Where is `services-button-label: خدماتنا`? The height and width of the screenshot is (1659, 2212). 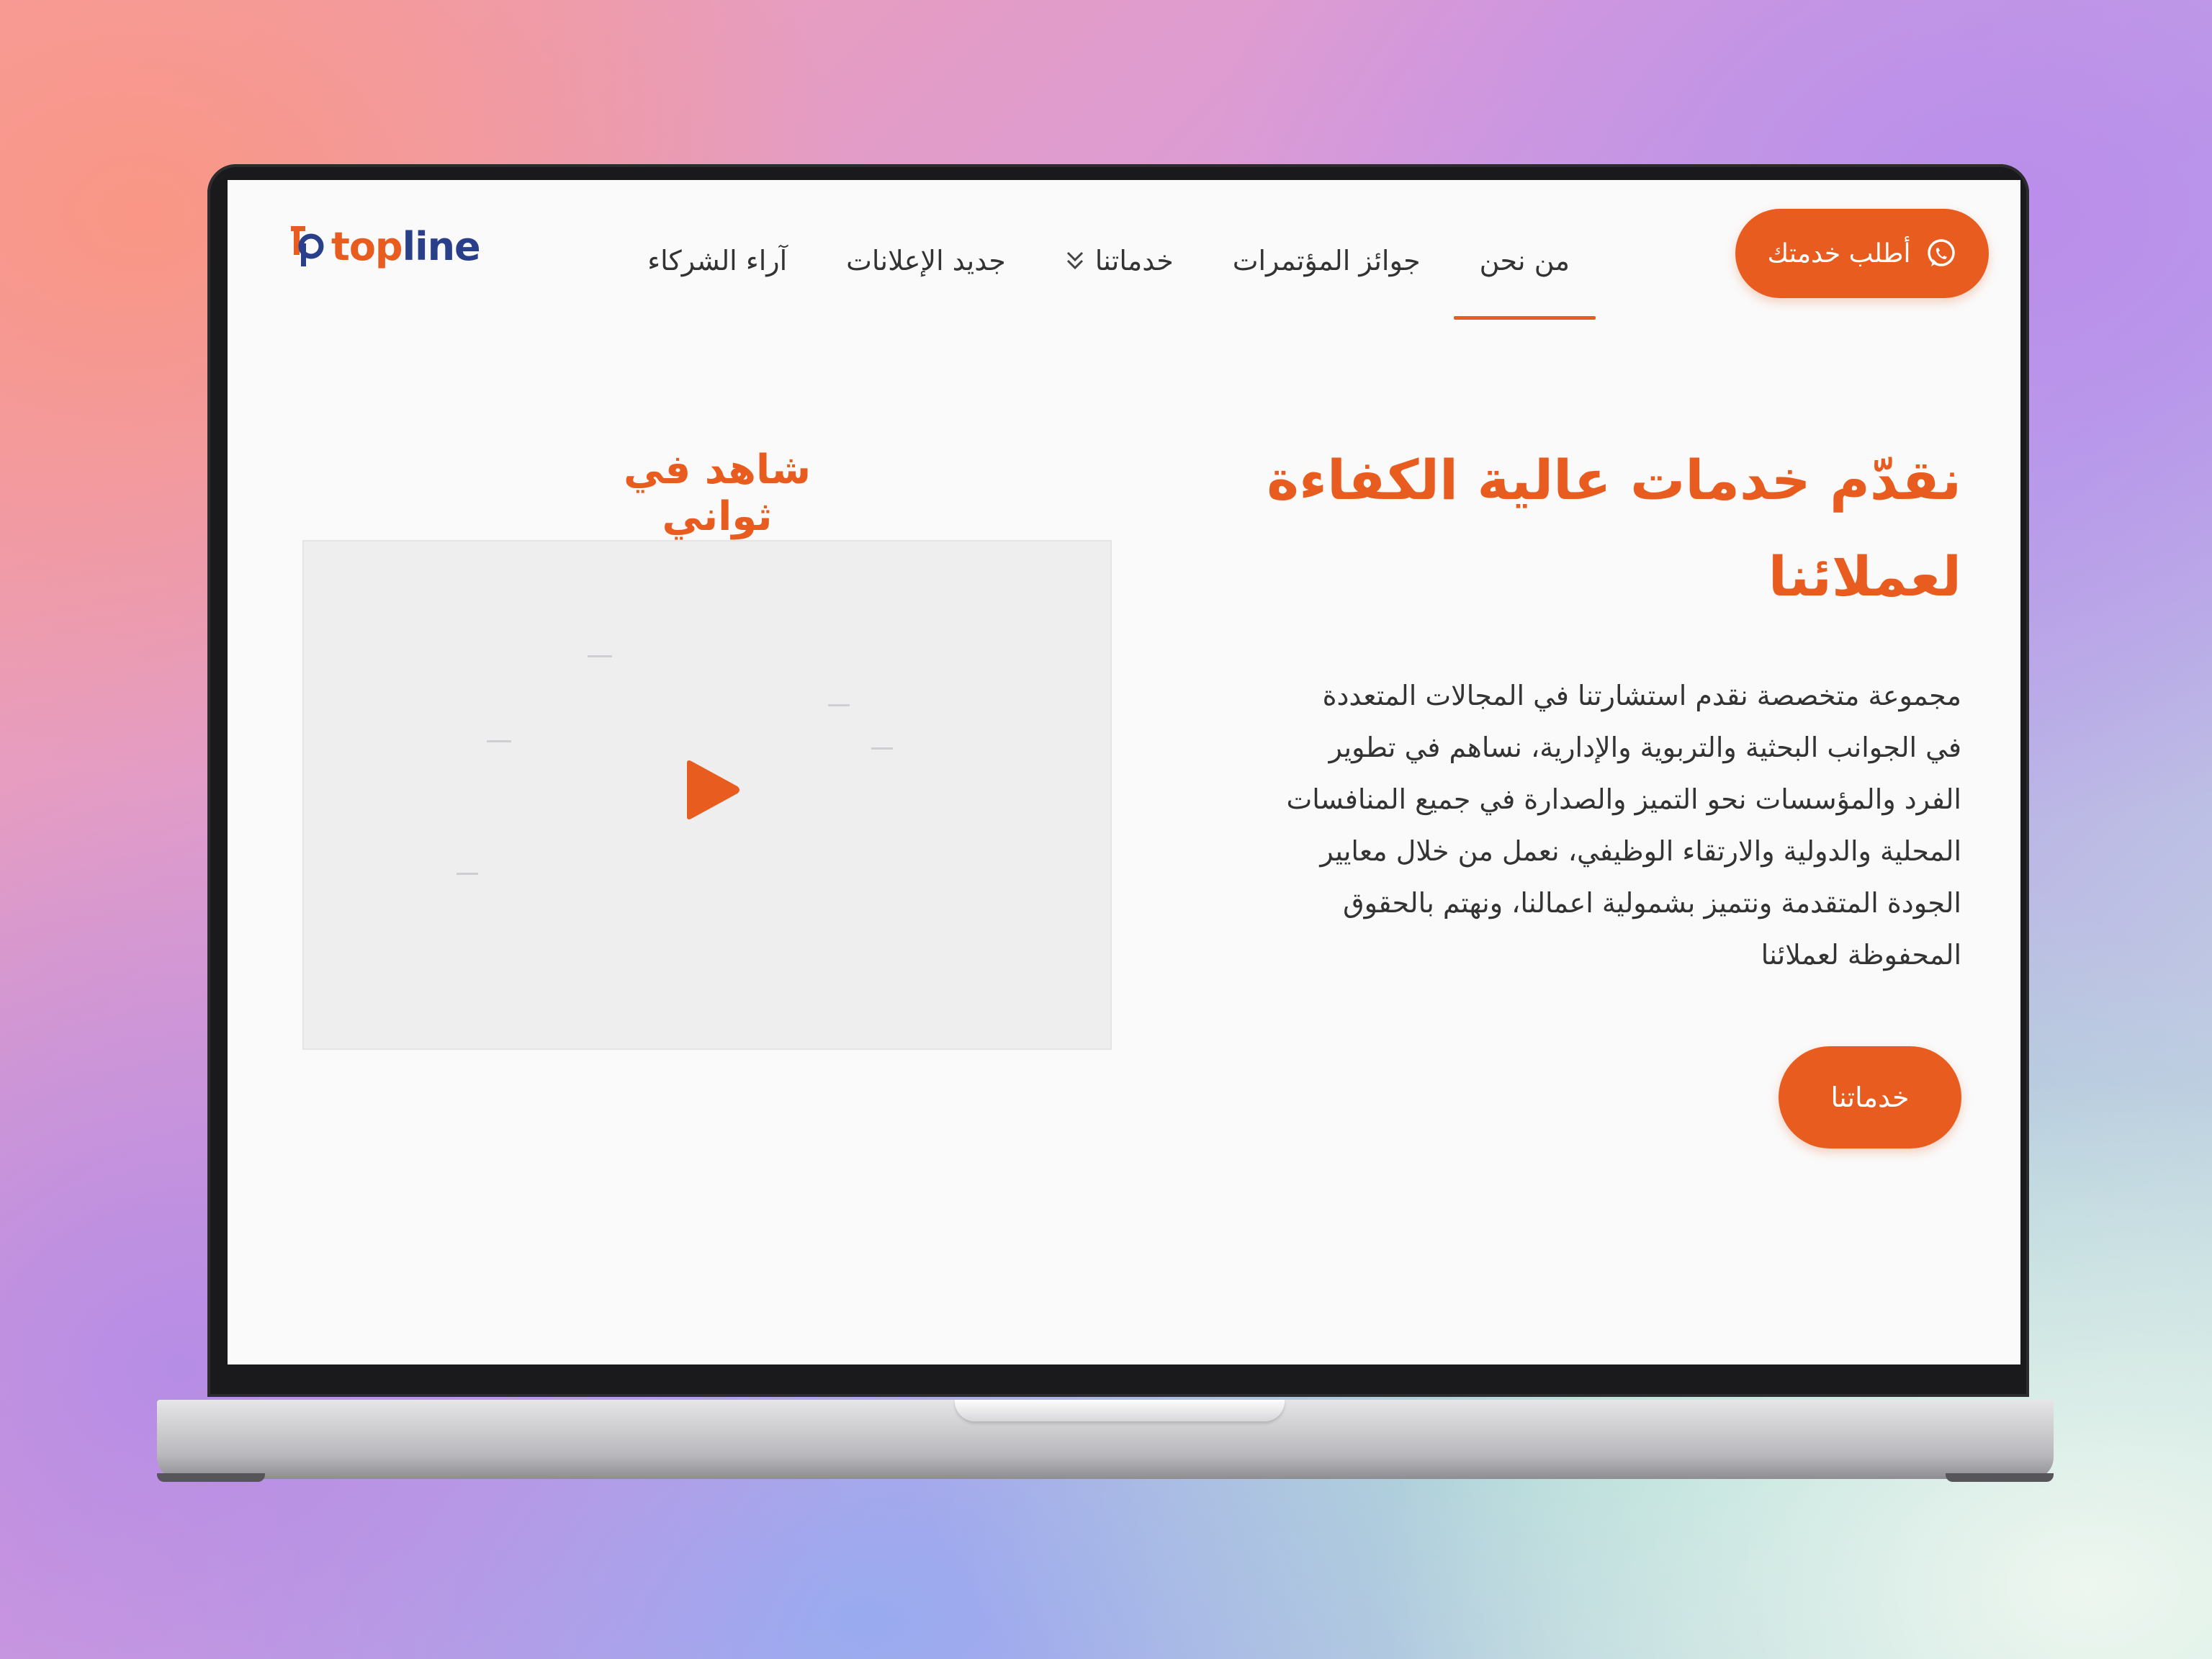 services-button-label: خدماتنا is located at coordinates (1870, 1098).